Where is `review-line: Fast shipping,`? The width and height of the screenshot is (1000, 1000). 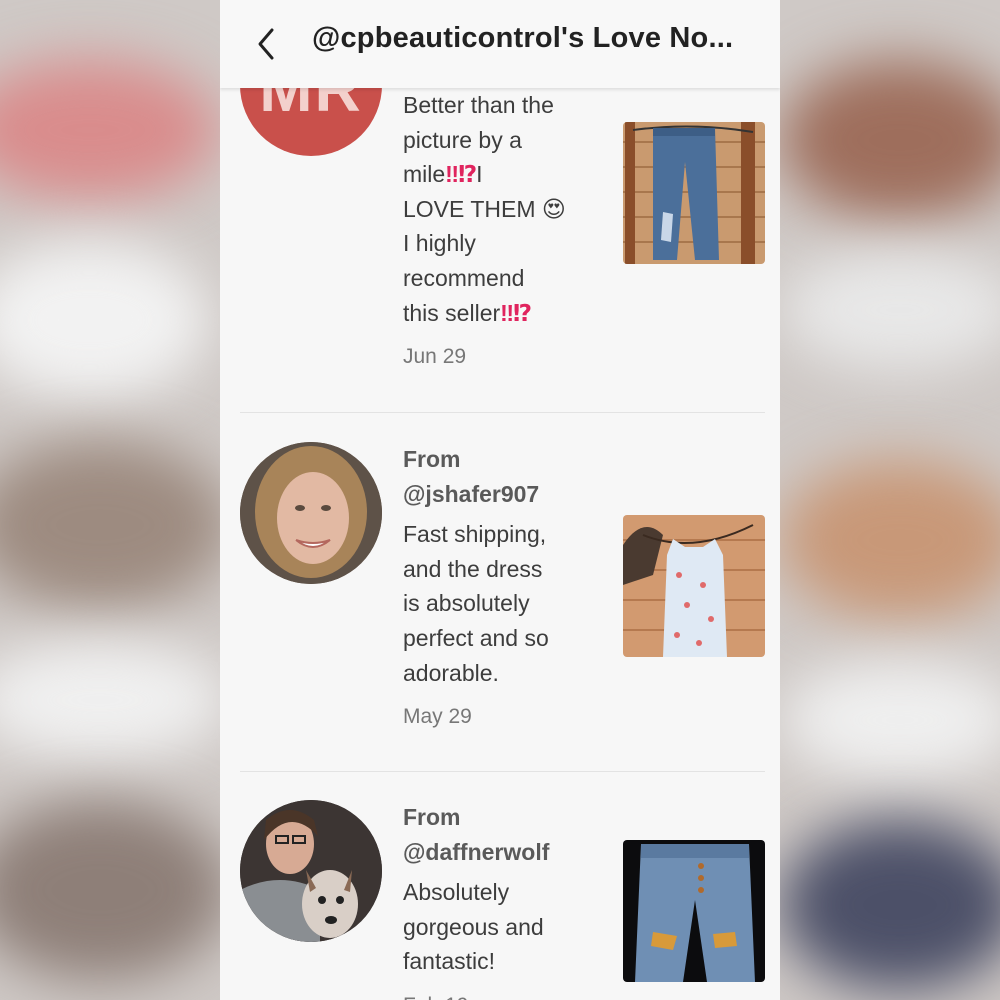
review-line: Fast shipping, is located at coordinates (475, 534).